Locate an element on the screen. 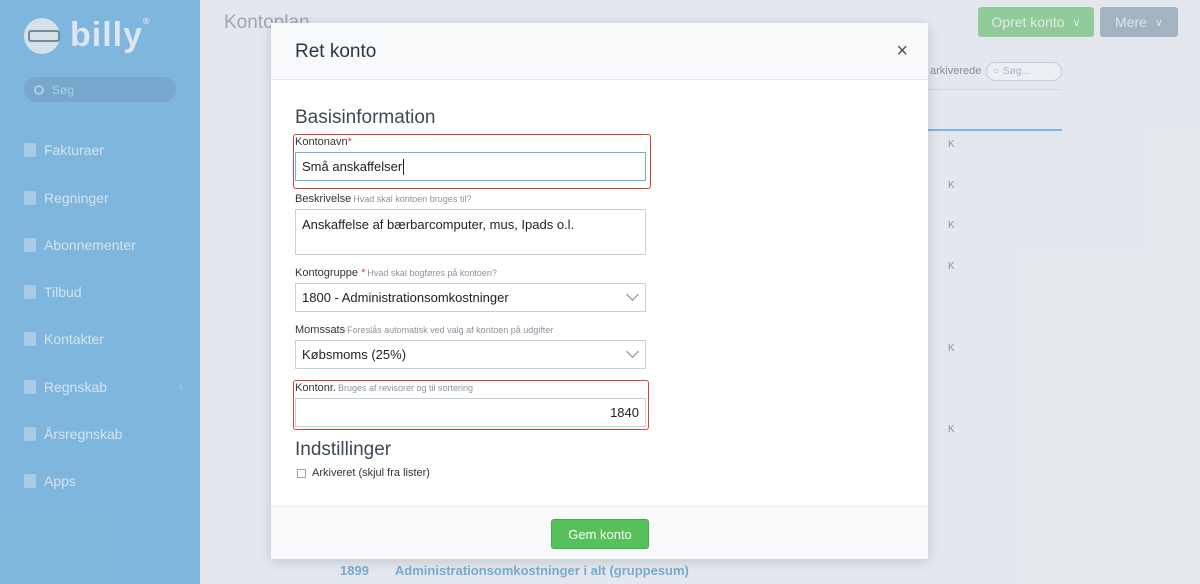 The height and width of the screenshot is (584, 1200). account-group-label-text: Kontogruppe is located at coordinates (326, 273).